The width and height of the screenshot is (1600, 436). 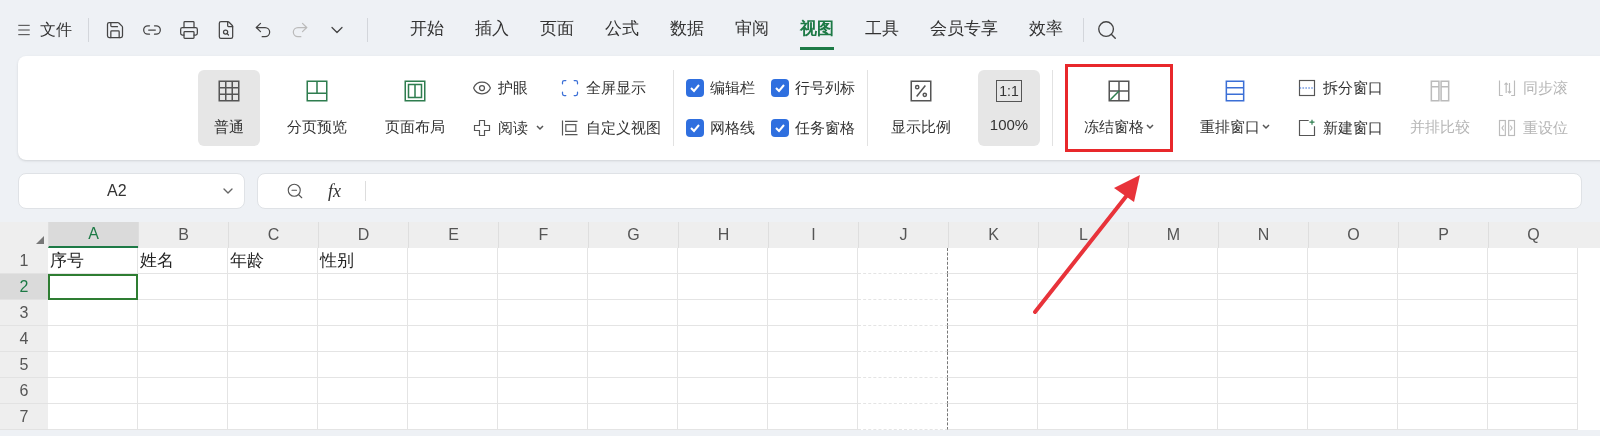 What do you see at coordinates (752, 30) in the screenshot?
I see `ribbon-tab: 审阅` at bounding box center [752, 30].